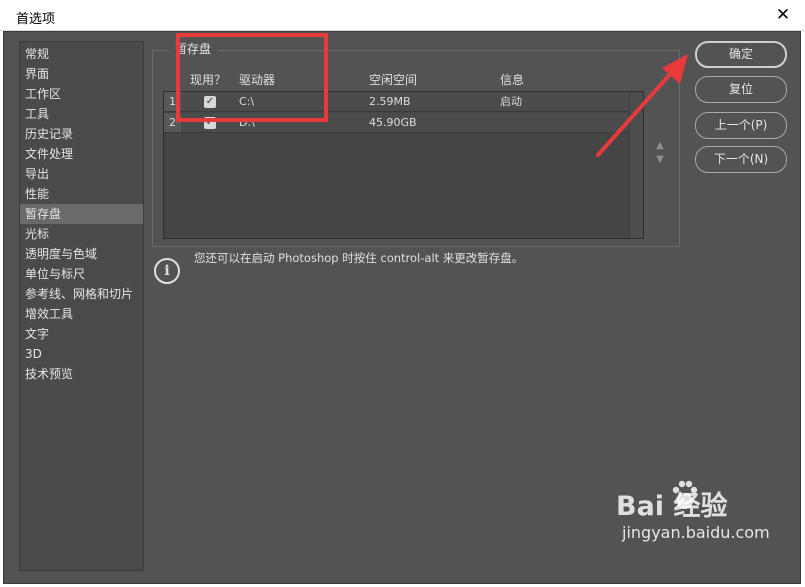  I want to click on paw-icon, so click(685, 494).